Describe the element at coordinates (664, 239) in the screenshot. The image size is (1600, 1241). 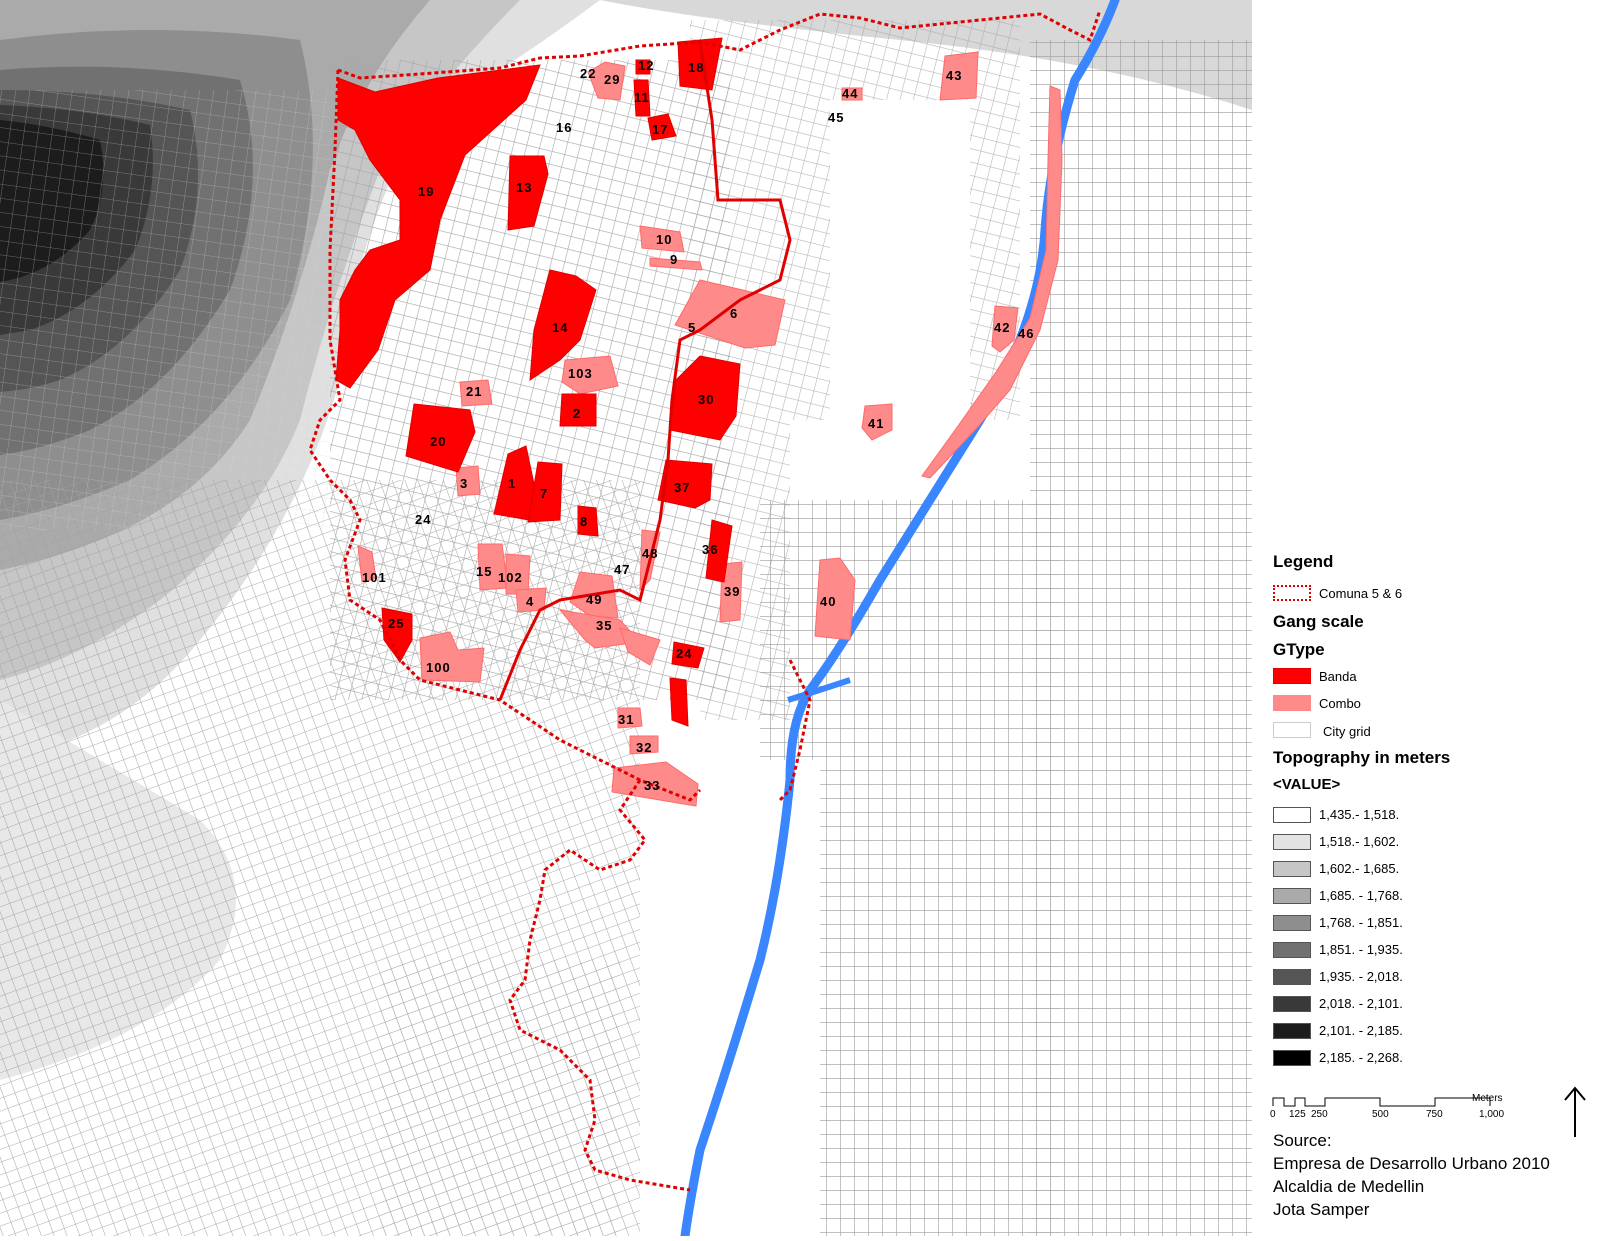
I see `label-10: 10` at that location.